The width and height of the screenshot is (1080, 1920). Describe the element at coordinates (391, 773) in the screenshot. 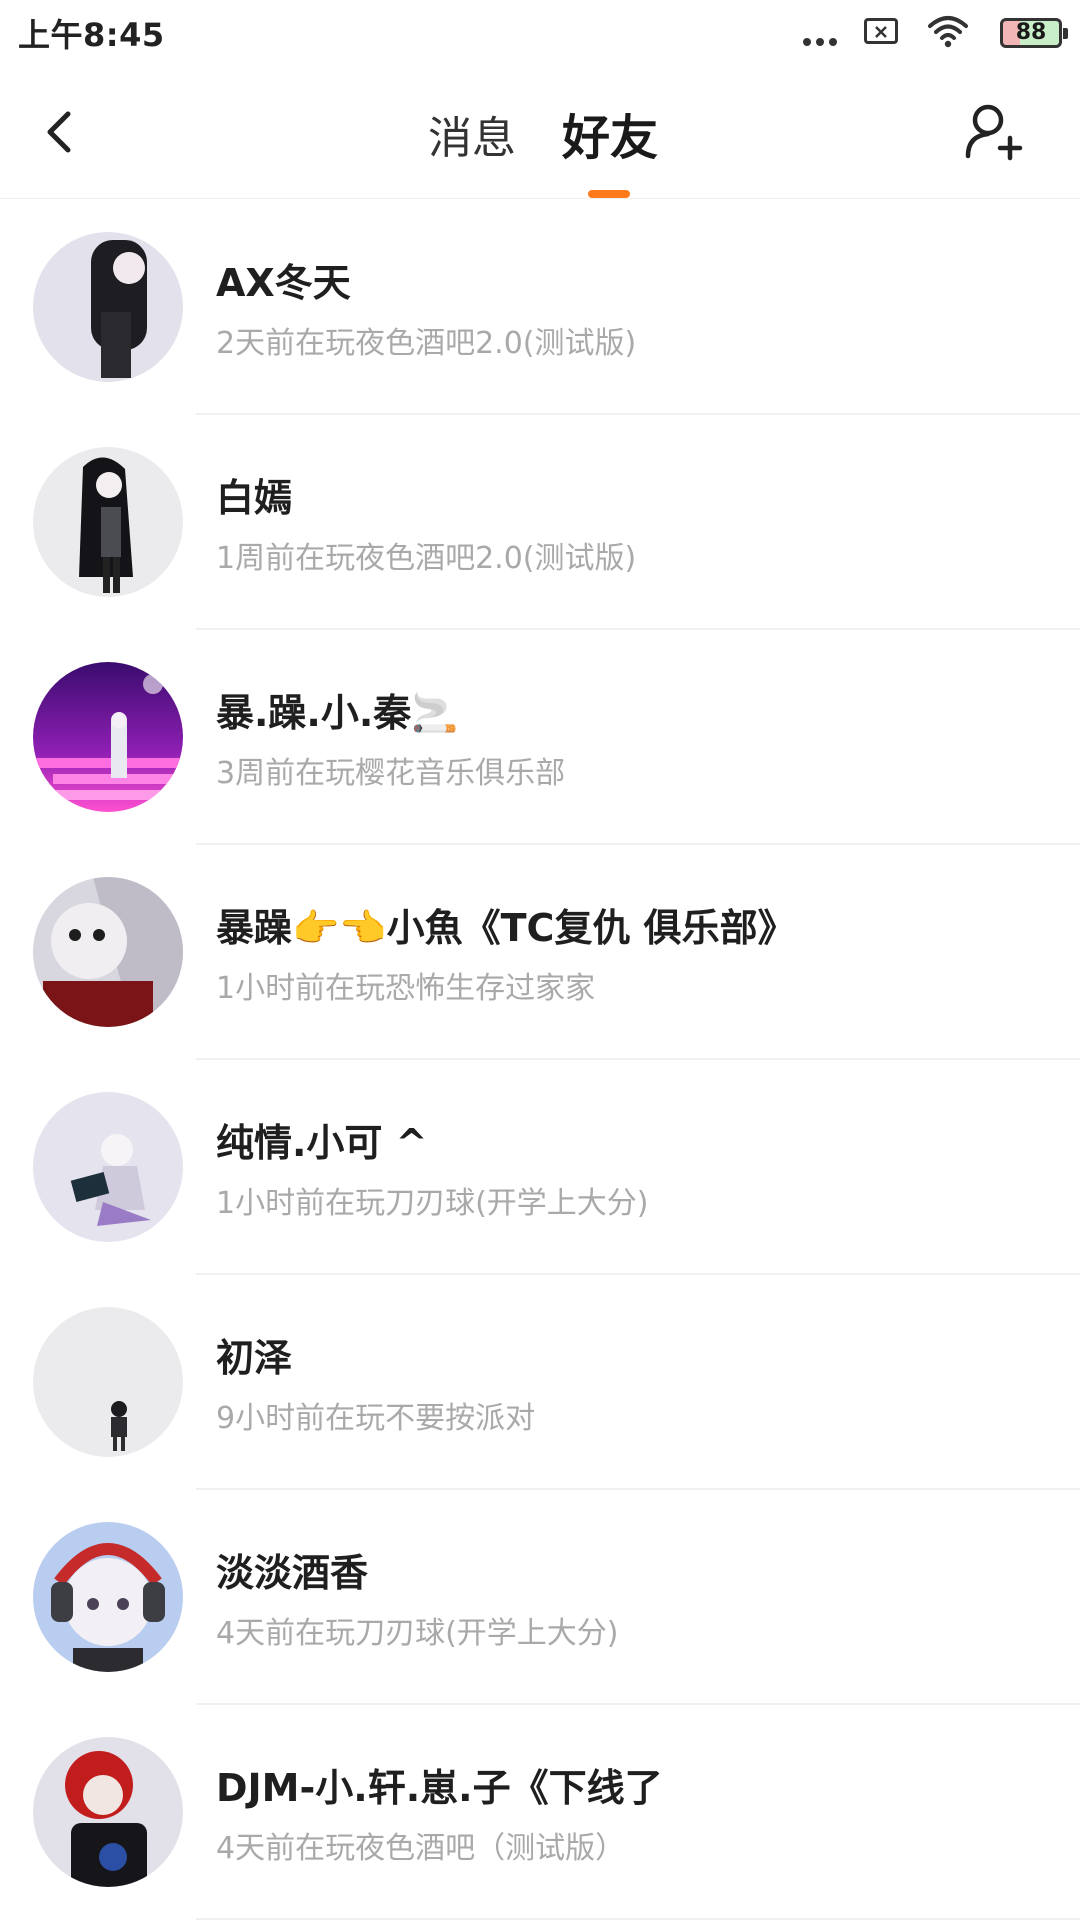

I see `friend-status: 3周前在玩樱花音乐俱乐部` at that location.